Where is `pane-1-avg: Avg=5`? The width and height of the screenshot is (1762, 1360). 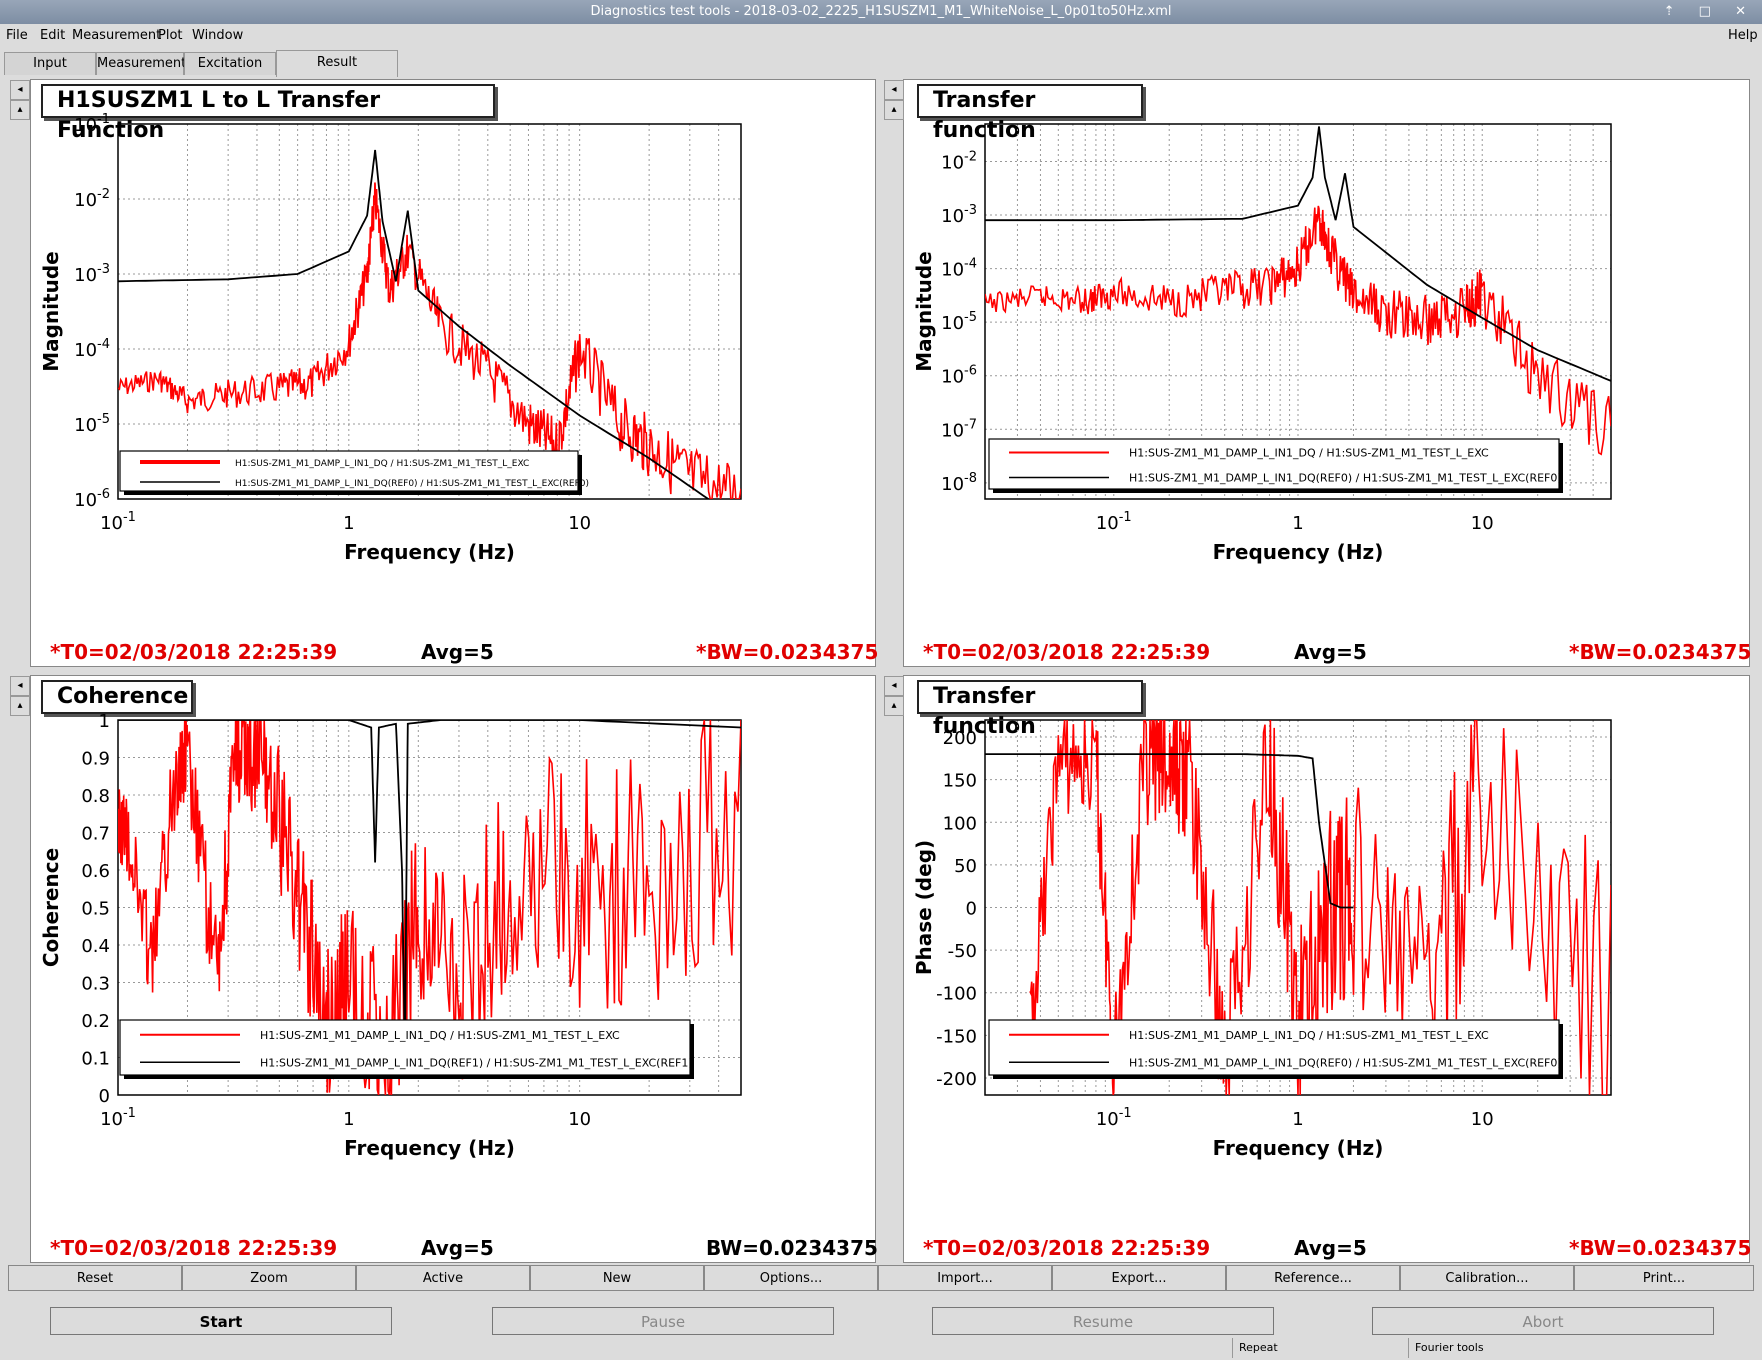 pane-1-avg: Avg=5 is located at coordinates (457, 652).